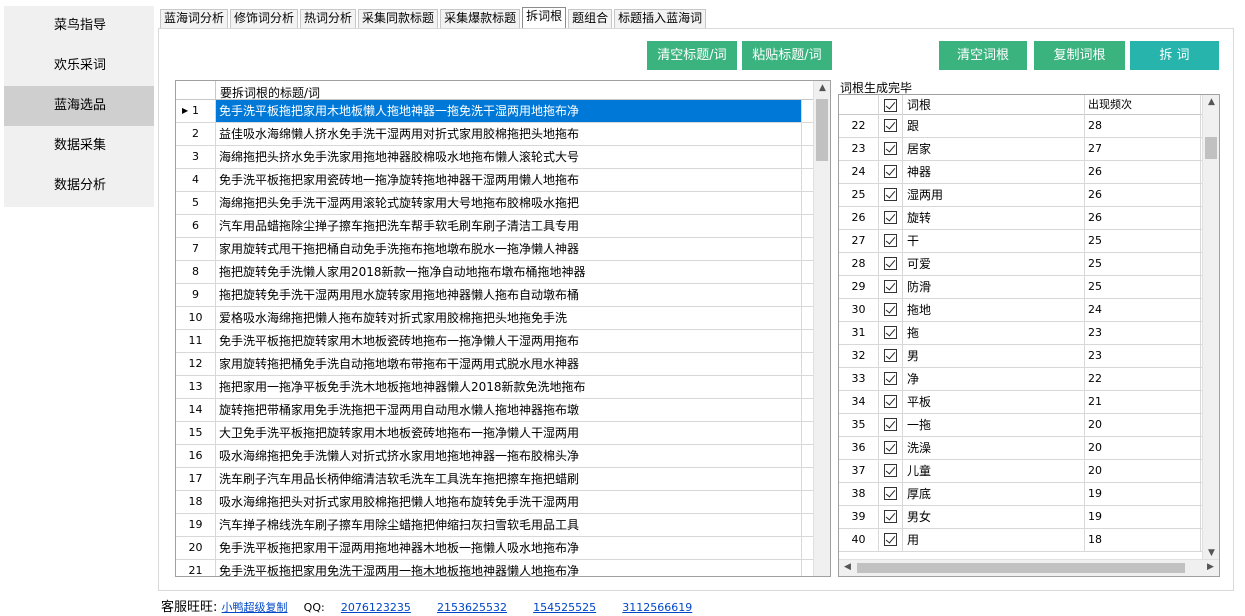  I want to click on root-cell: 可爱, so click(994, 264).